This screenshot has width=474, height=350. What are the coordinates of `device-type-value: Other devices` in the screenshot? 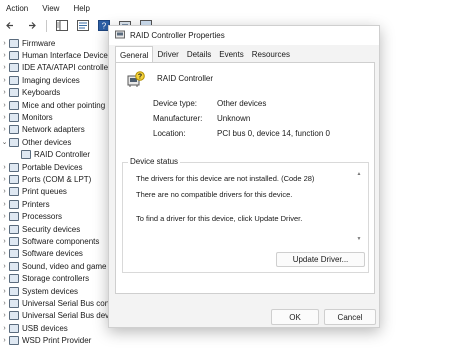 It's located at (242, 103).